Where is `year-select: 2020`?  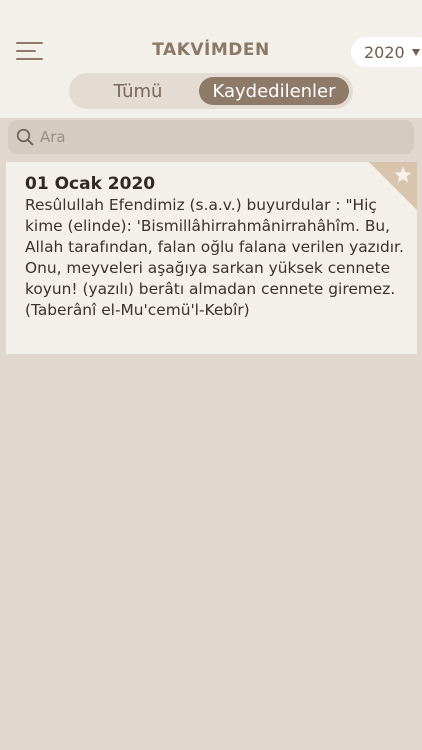 year-select: 2020 is located at coordinates (386, 52).